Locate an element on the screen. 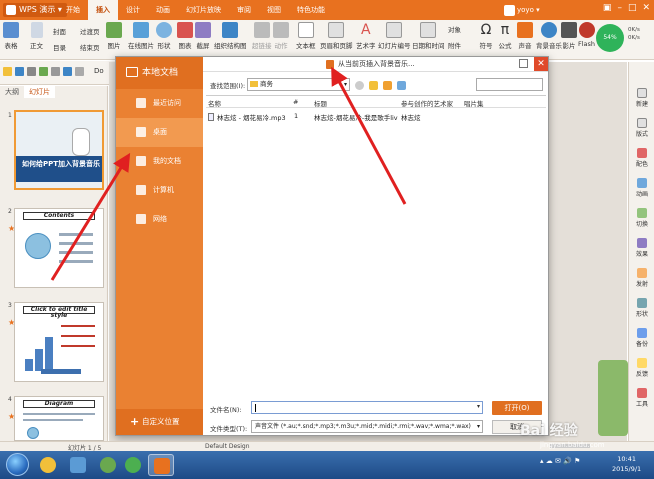 The image size is (654, 479). layout-button: 版式 is located at coordinates (642, 128).